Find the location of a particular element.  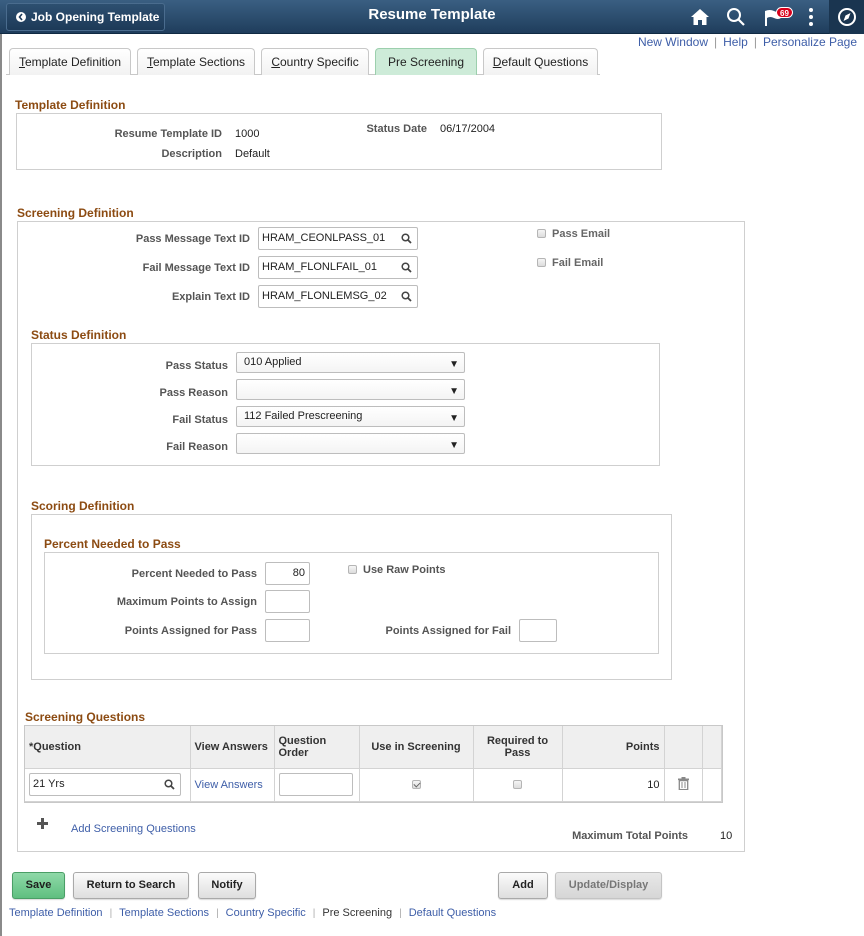

fail-message-text-id-input: HRAM_FLONLFAIL_01 is located at coordinates (338, 267).